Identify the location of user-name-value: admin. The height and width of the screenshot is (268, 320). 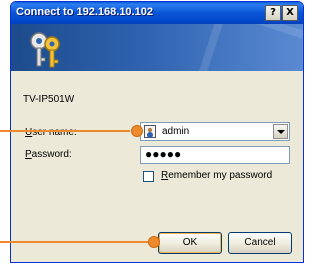
(176, 131).